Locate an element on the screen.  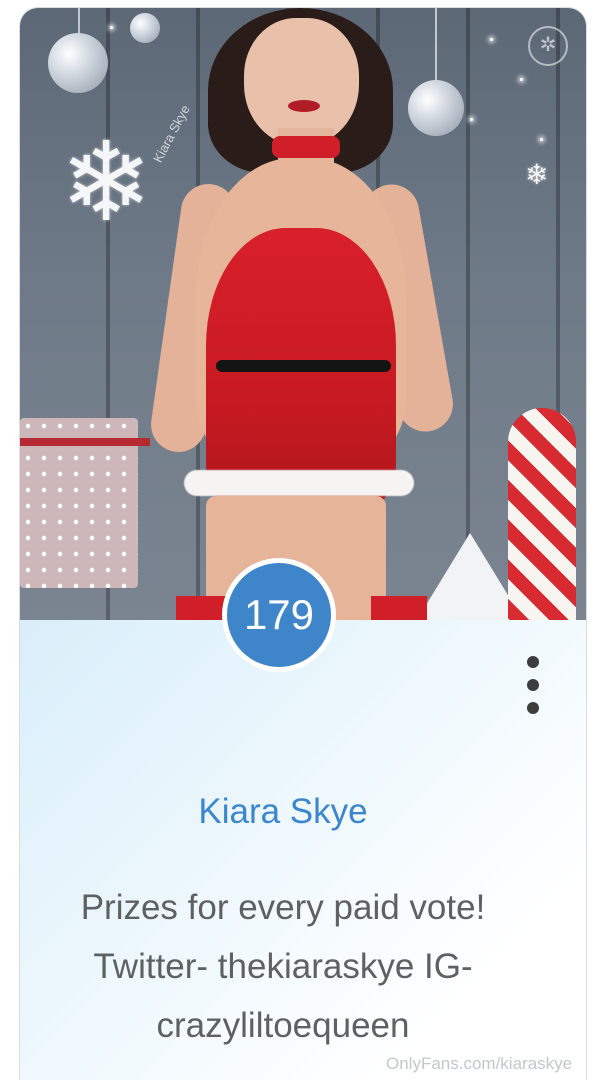
contestant-name: Kiara Skye is located at coordinates (283, 812).